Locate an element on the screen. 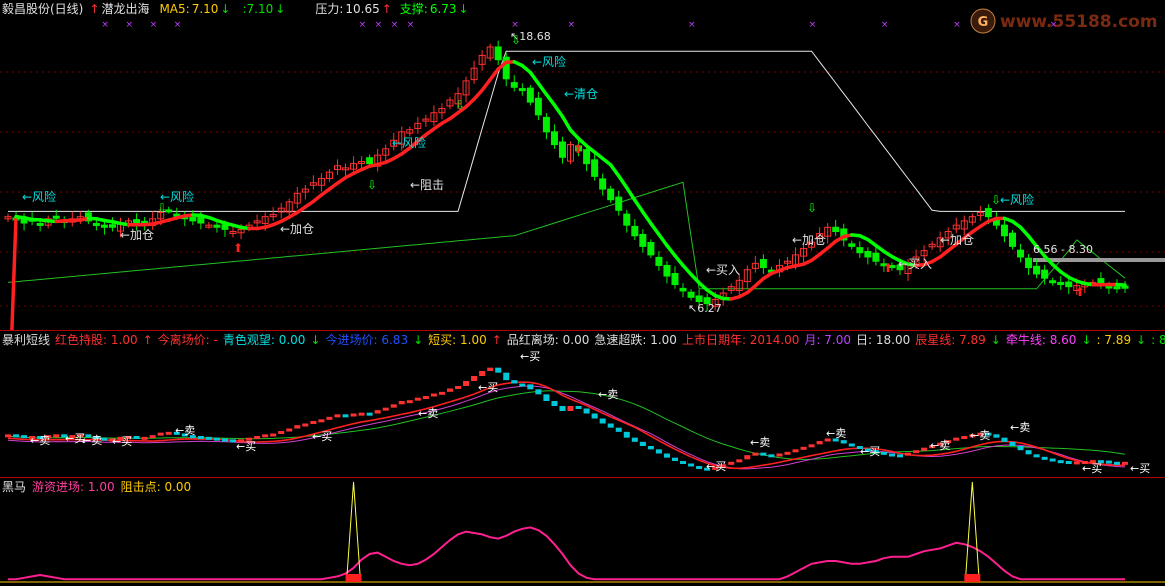  buyin-label: ←买入 is located at coordinates (915, 264).